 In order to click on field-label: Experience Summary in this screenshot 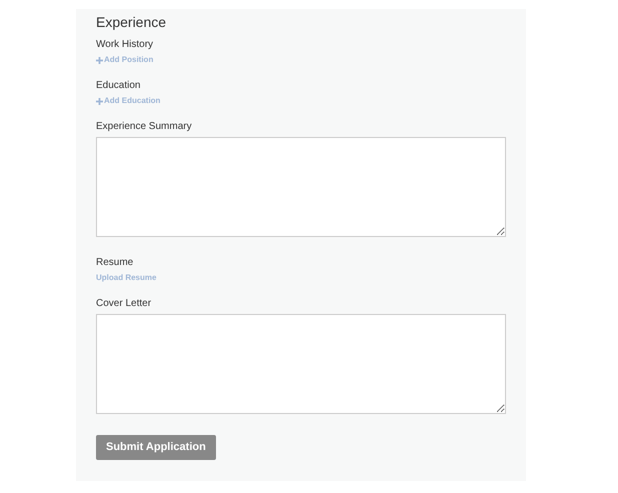, I will do `click(144, 127)`.